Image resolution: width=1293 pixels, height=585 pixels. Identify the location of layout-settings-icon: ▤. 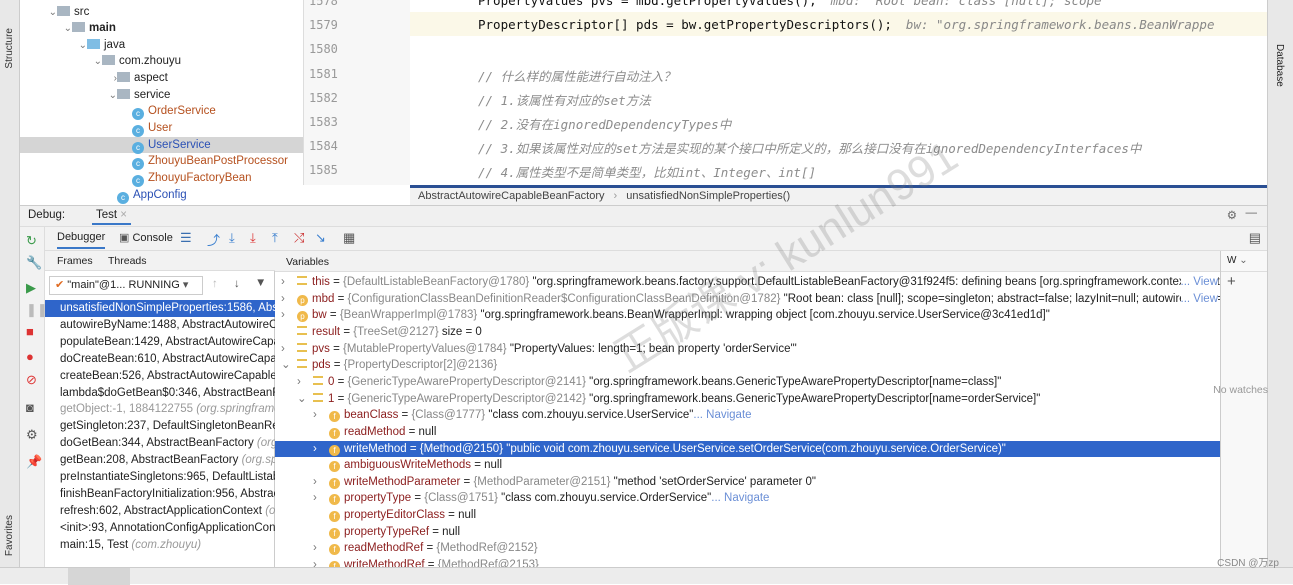
(1255, 238).